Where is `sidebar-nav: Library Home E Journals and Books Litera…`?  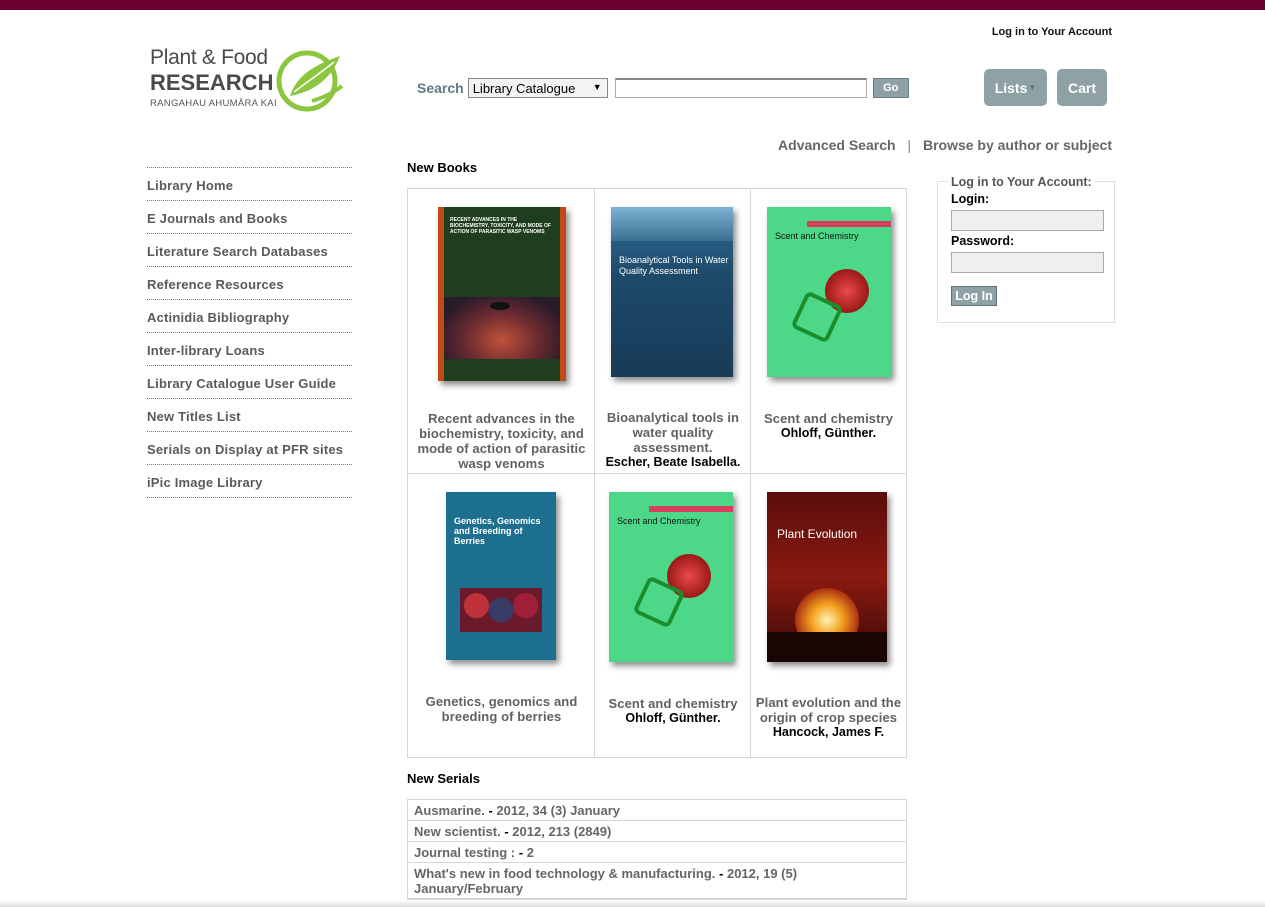 sidebar-nav: Library Home E Journals and Books Litera… is located at coordinates (249, 332).